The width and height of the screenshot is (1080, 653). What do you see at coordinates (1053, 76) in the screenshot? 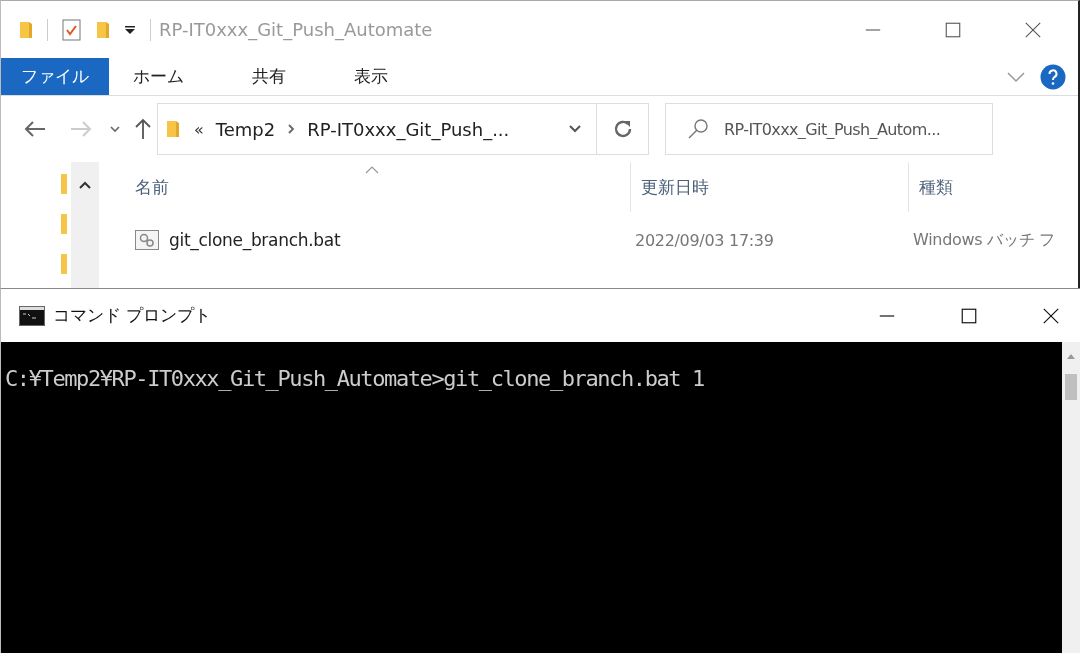
I see `help-icon` at bounding box center [1053, 76].